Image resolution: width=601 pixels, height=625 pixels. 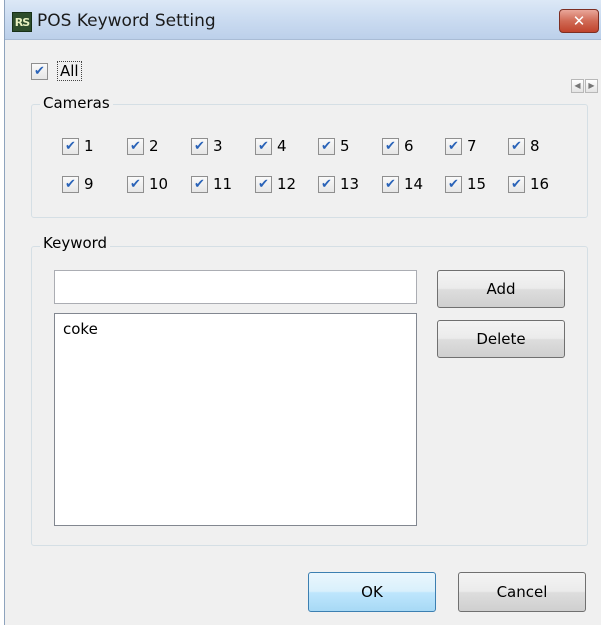 I want to click on camera-checkbox-label: 9, so click(x=89, y=184).